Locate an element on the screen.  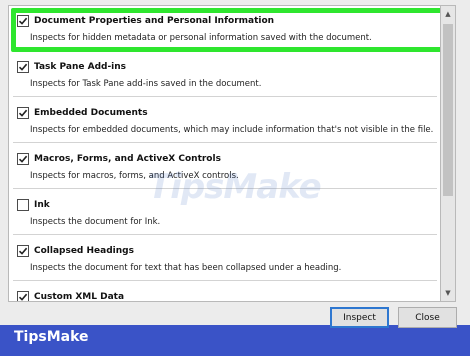
item-title: Ink is located at coordinates (42, 205).